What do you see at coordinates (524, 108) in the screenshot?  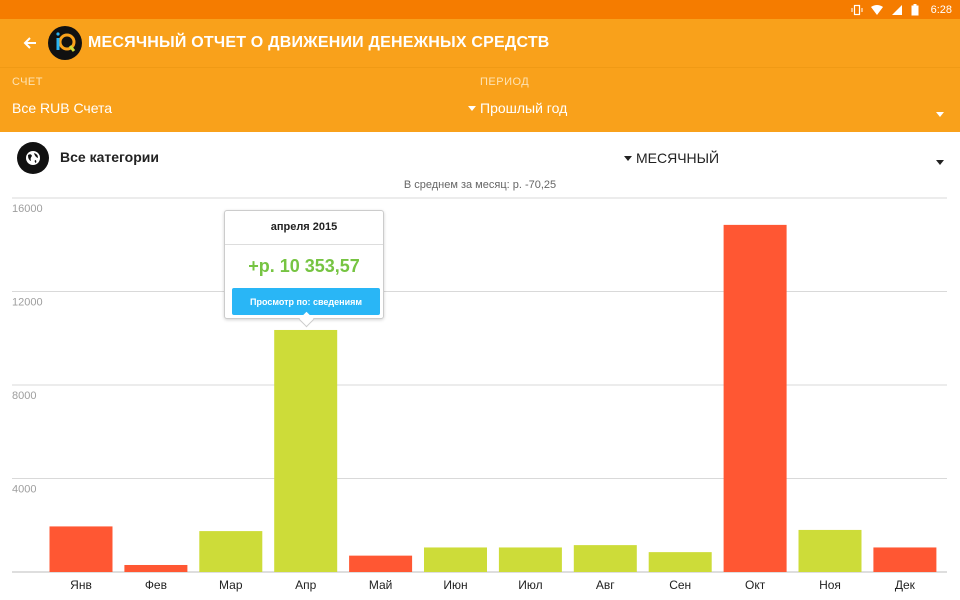 I see `period-value: Прошлый год` at bounding box center [524, 108].